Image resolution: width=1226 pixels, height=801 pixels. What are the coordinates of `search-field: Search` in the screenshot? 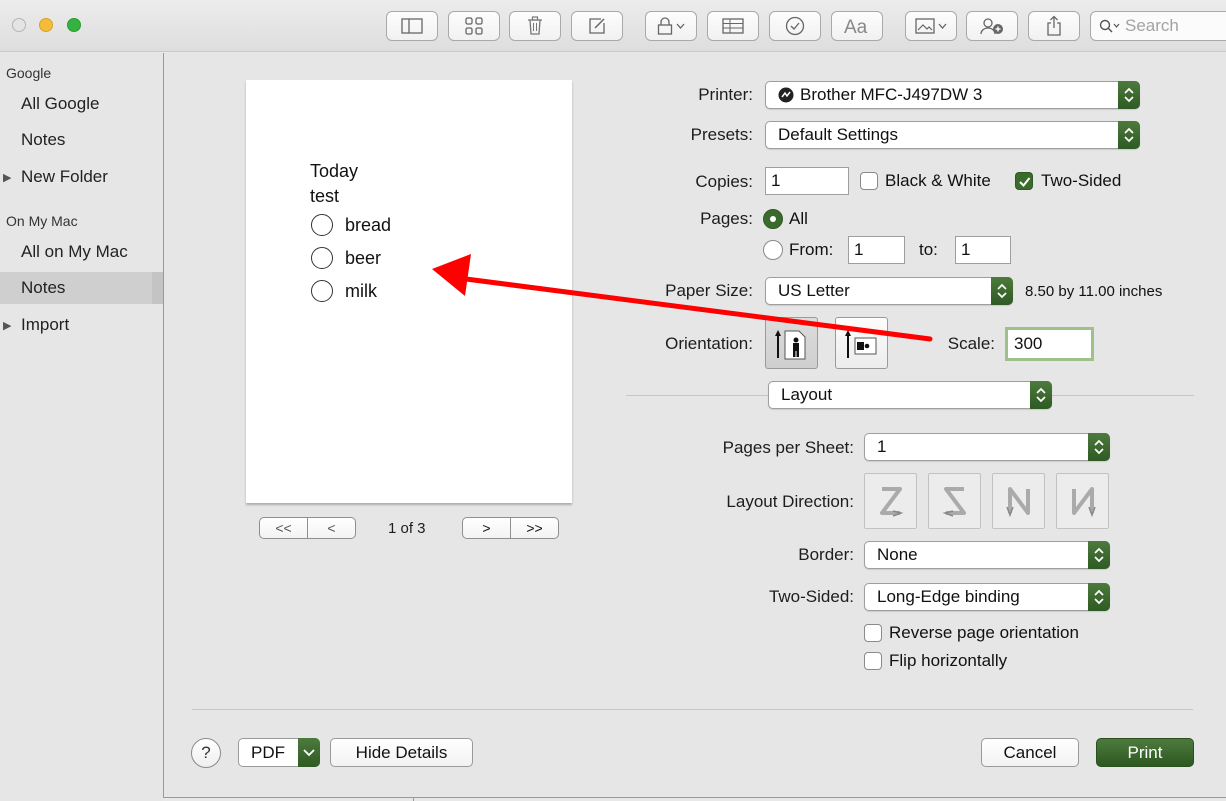 It's located at (1158, 26).